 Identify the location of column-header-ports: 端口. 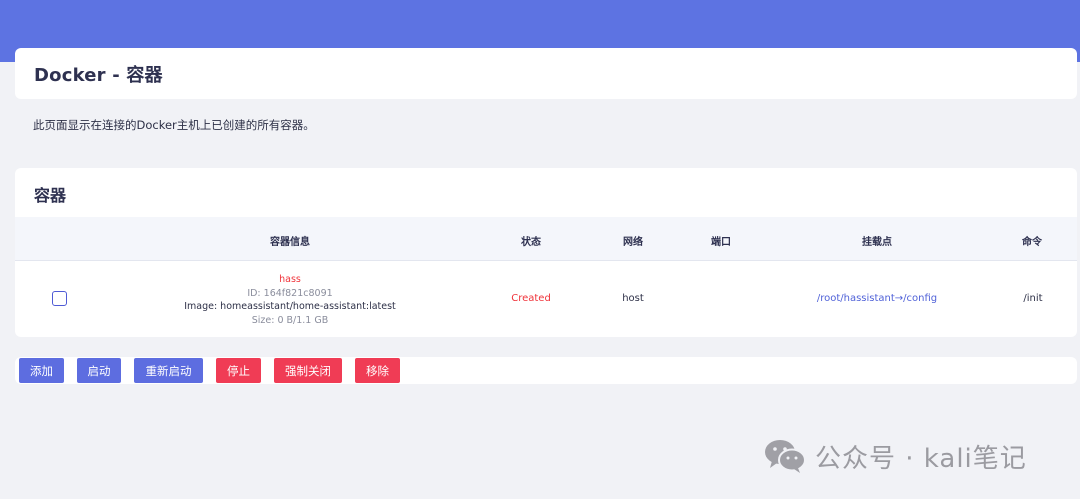
(721, 242).